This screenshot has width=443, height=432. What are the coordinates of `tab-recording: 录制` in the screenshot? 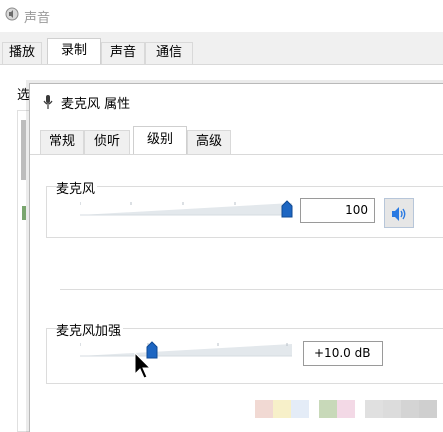 It's located at (74, 51).